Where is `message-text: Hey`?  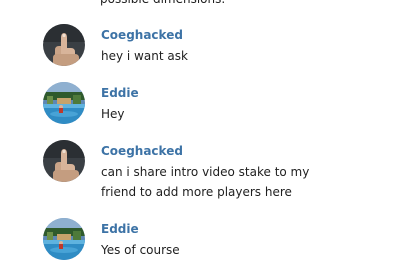 message-text: Hey is located at coordinates (113, 114).